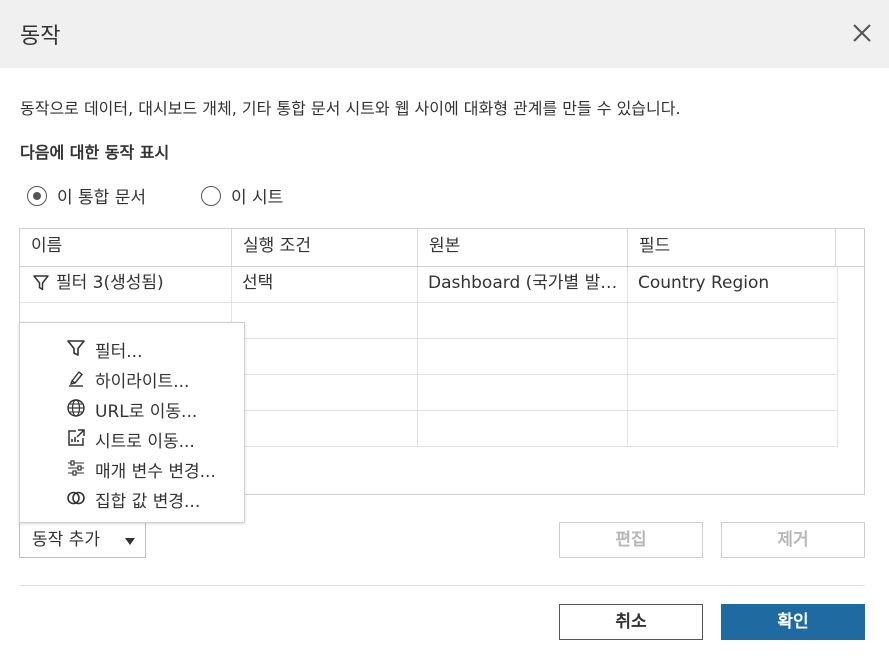  I want to click on globe-icon, so click(76, 408).